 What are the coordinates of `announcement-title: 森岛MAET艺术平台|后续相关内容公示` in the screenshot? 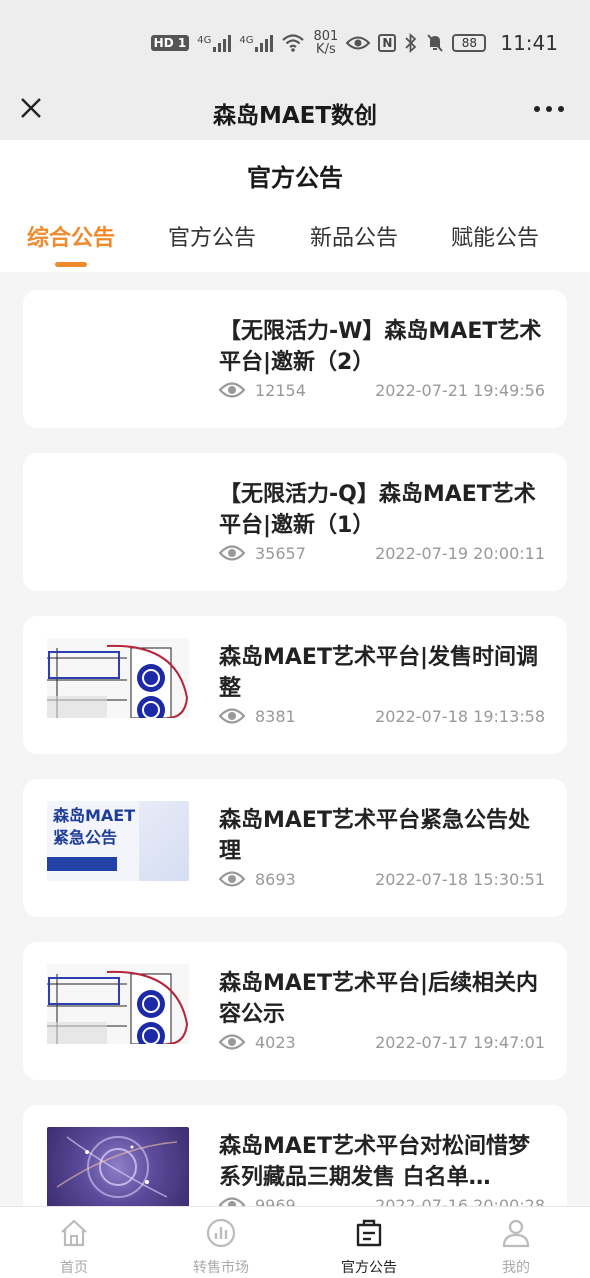 It's located at (378, 999).